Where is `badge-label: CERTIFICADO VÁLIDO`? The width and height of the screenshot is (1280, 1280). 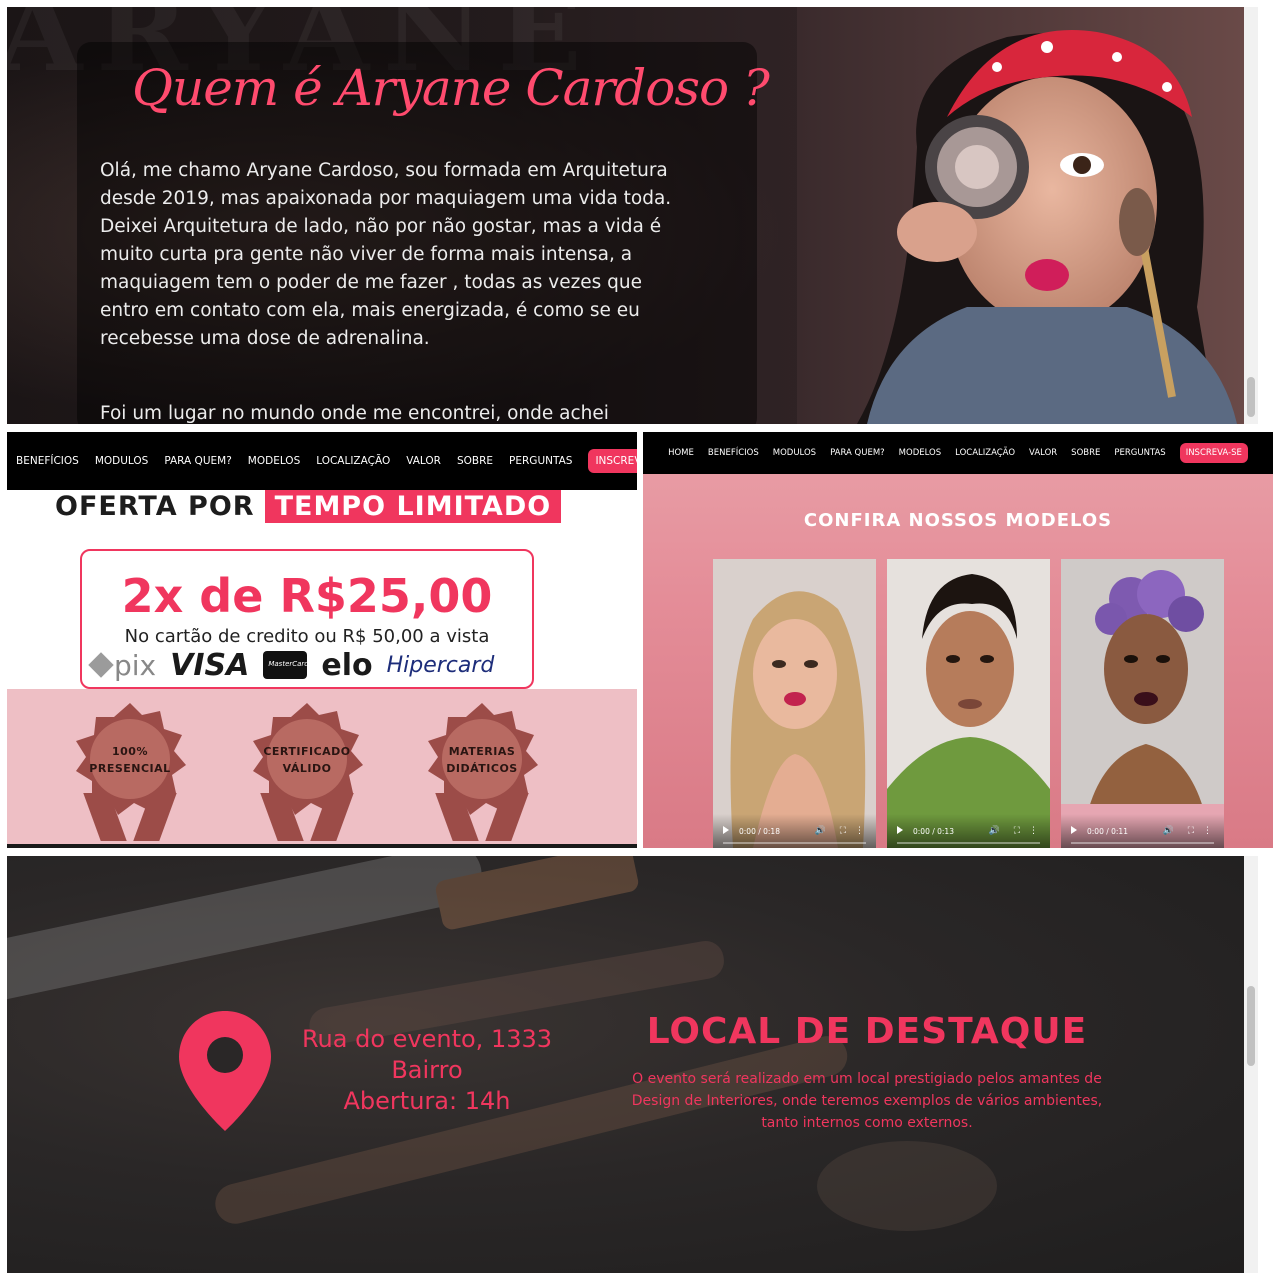 badge-label: CERTIFICADO VÁLIDO is located at coordinates (307, 760).